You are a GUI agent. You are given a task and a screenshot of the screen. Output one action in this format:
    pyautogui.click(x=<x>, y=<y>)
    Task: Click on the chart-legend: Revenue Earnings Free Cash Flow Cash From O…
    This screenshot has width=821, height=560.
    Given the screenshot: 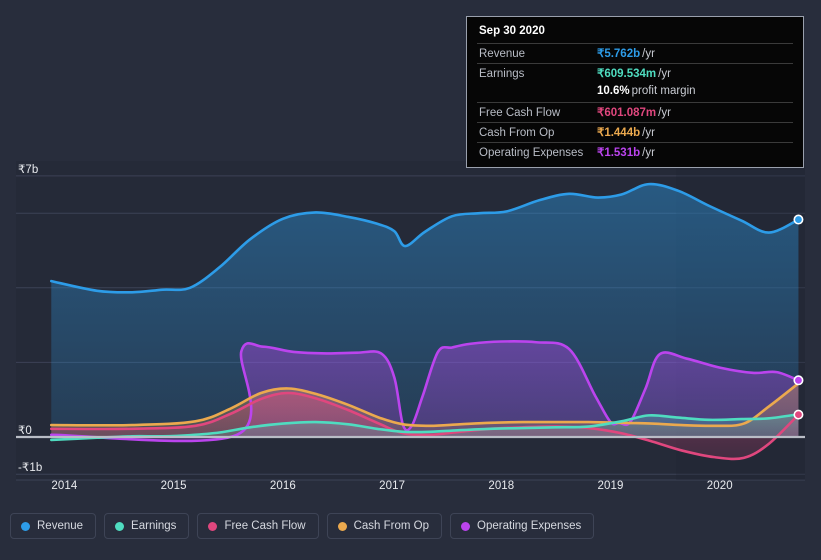 What is the action you would take?
    pyautogui.click(x=302, y=526)
    